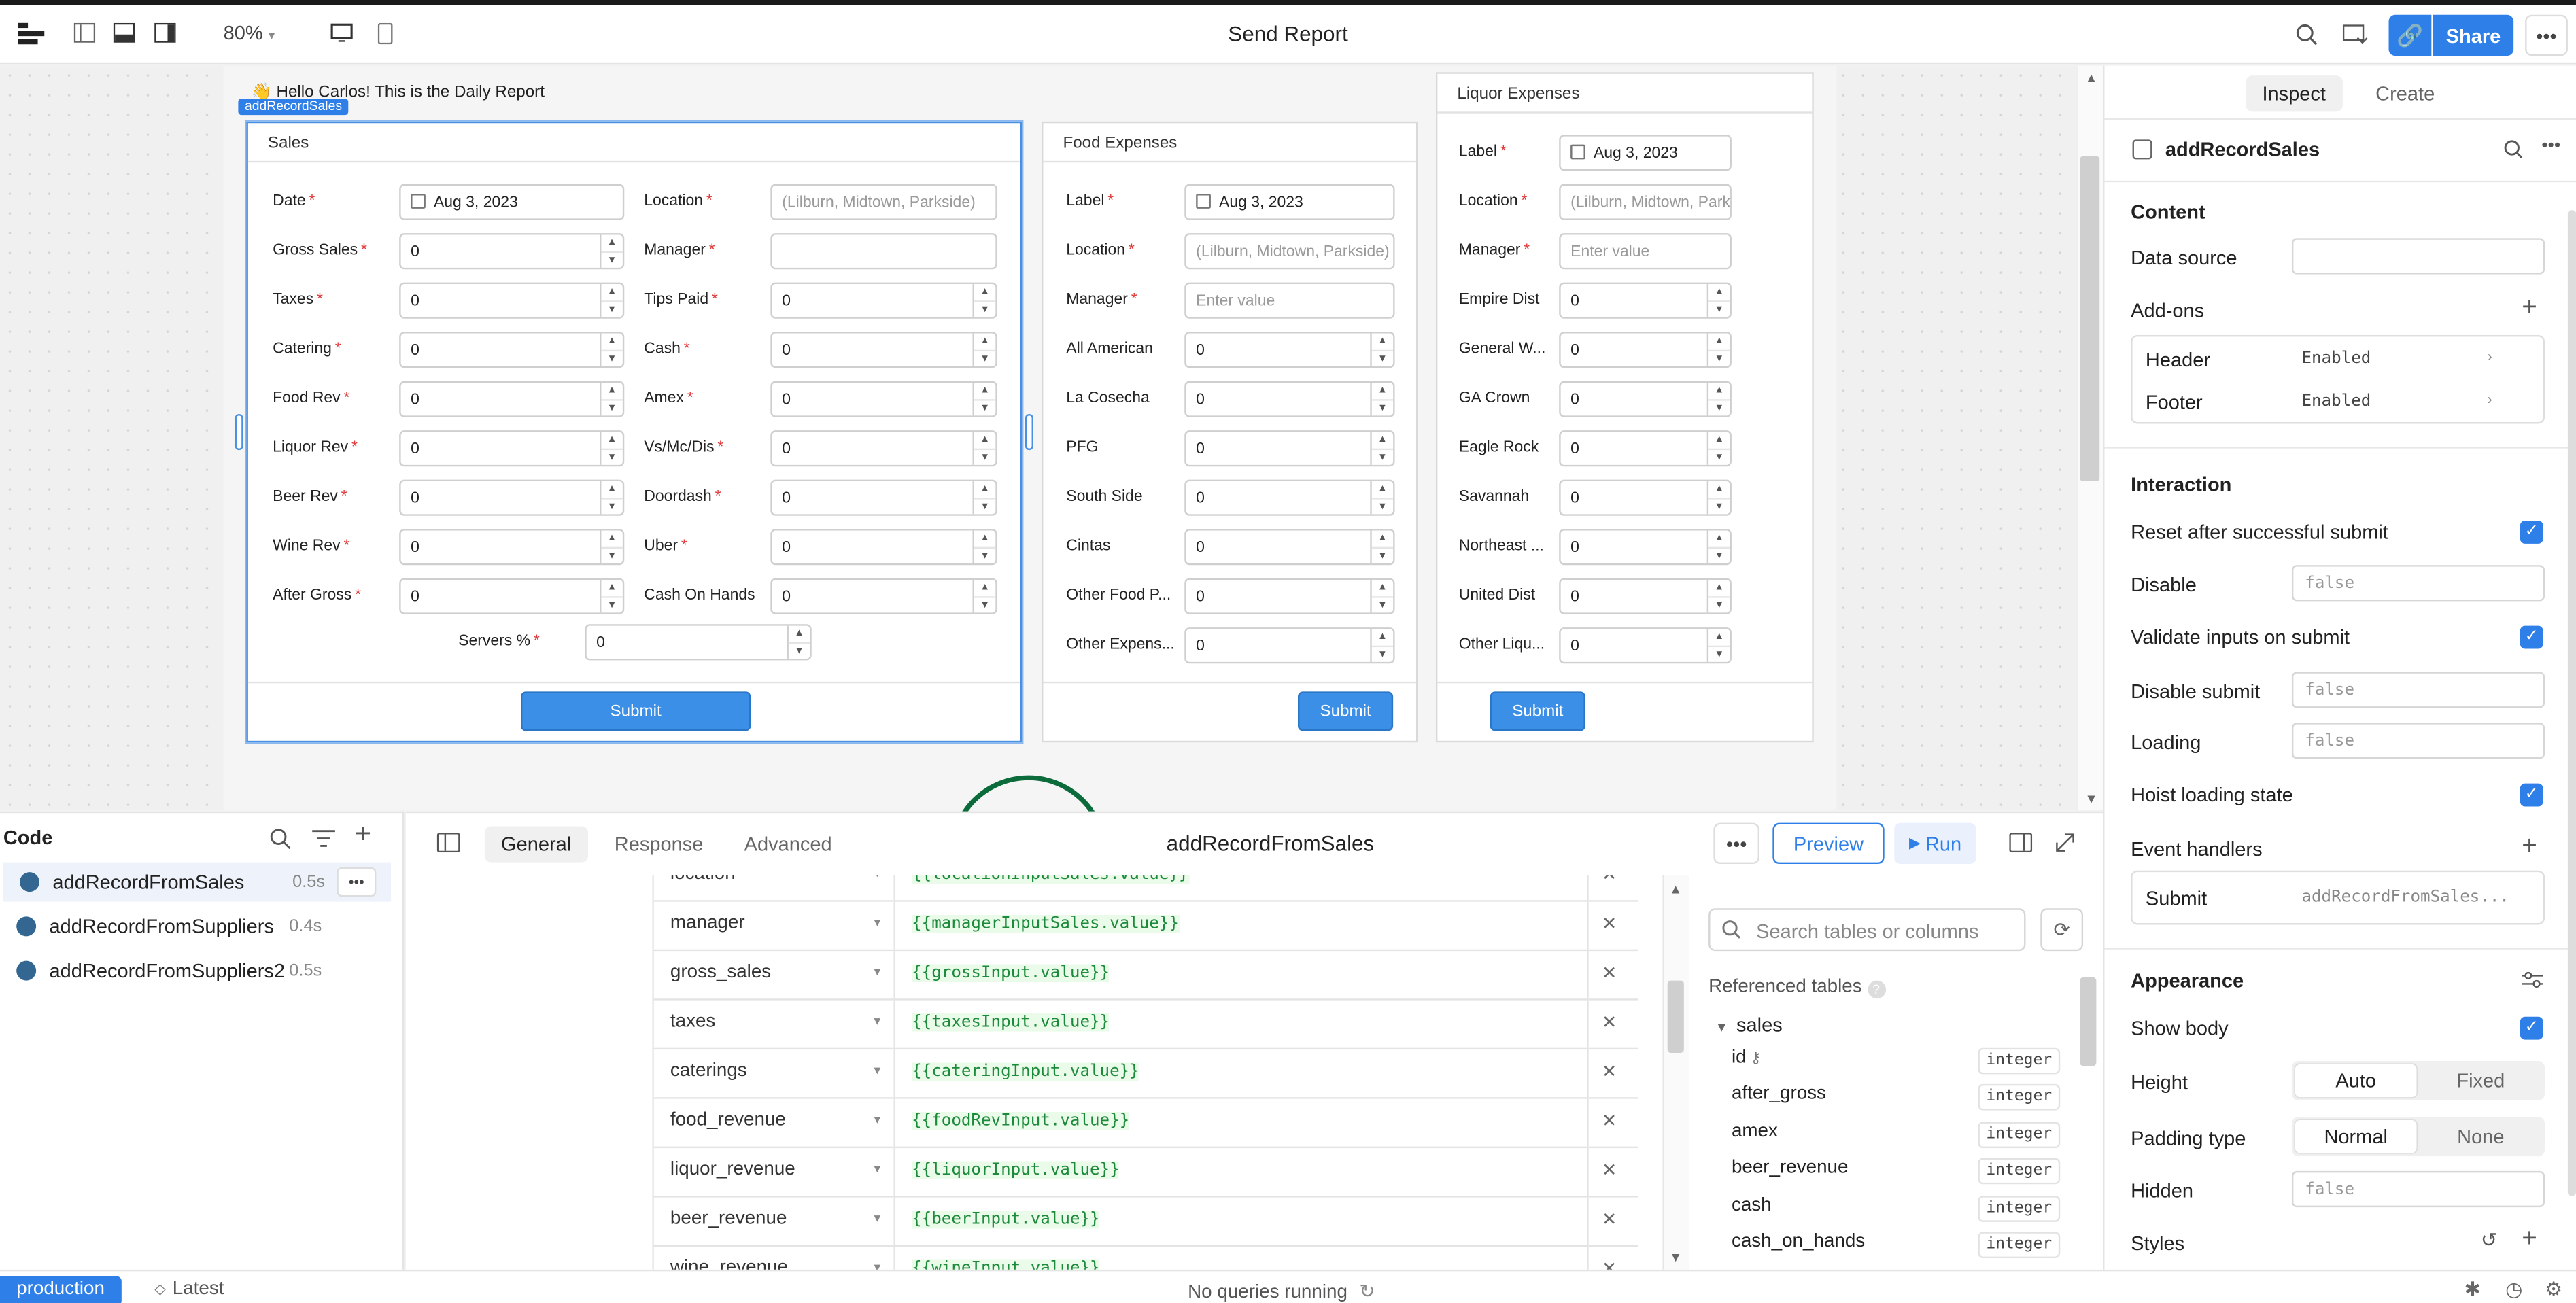 This screenshot has height=1303, width=2576. Describe the element at coordinates (239, 432) in the screenshot. I see `resize-handle-left` at that location.